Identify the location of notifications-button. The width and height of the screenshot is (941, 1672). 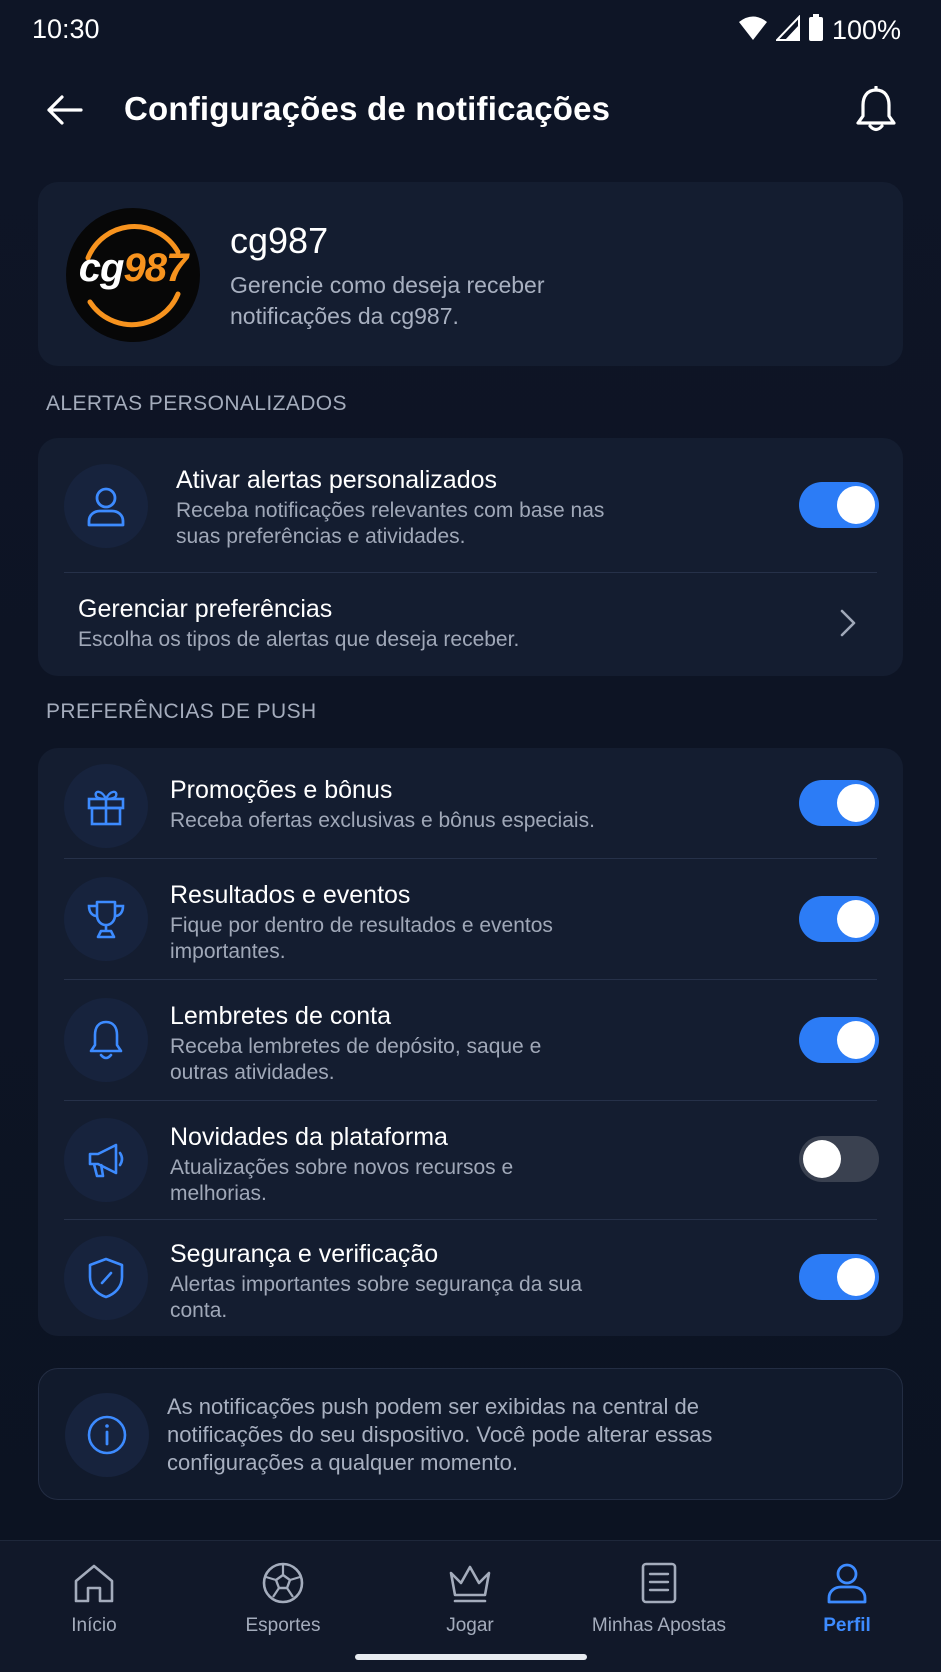
(876, 110).